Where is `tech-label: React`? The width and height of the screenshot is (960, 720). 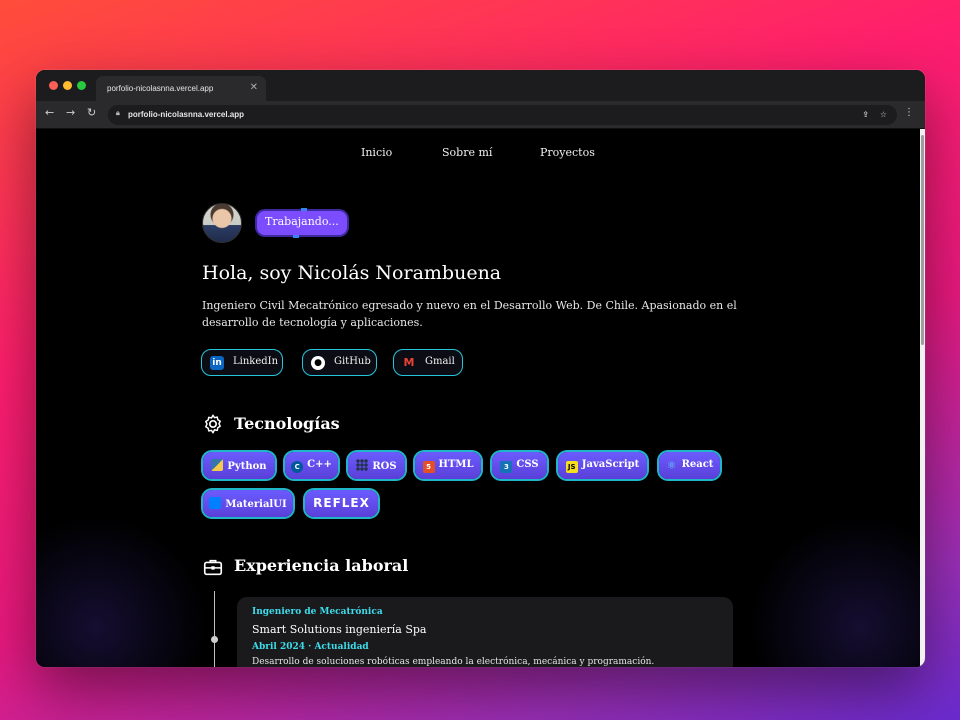
tech-label: React is located at coordinates (697, 464).